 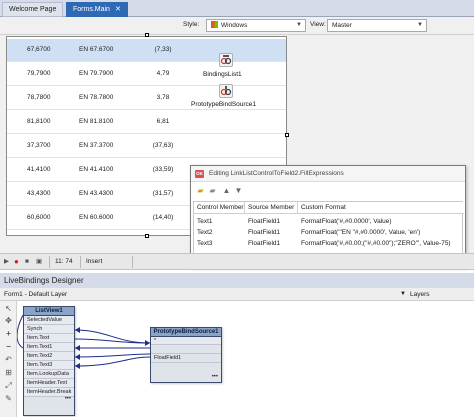 What do you see at coordinates (8, 308) in the screenshot?
I see `pointer-icon: ↖` at bounding box center [8, 308].